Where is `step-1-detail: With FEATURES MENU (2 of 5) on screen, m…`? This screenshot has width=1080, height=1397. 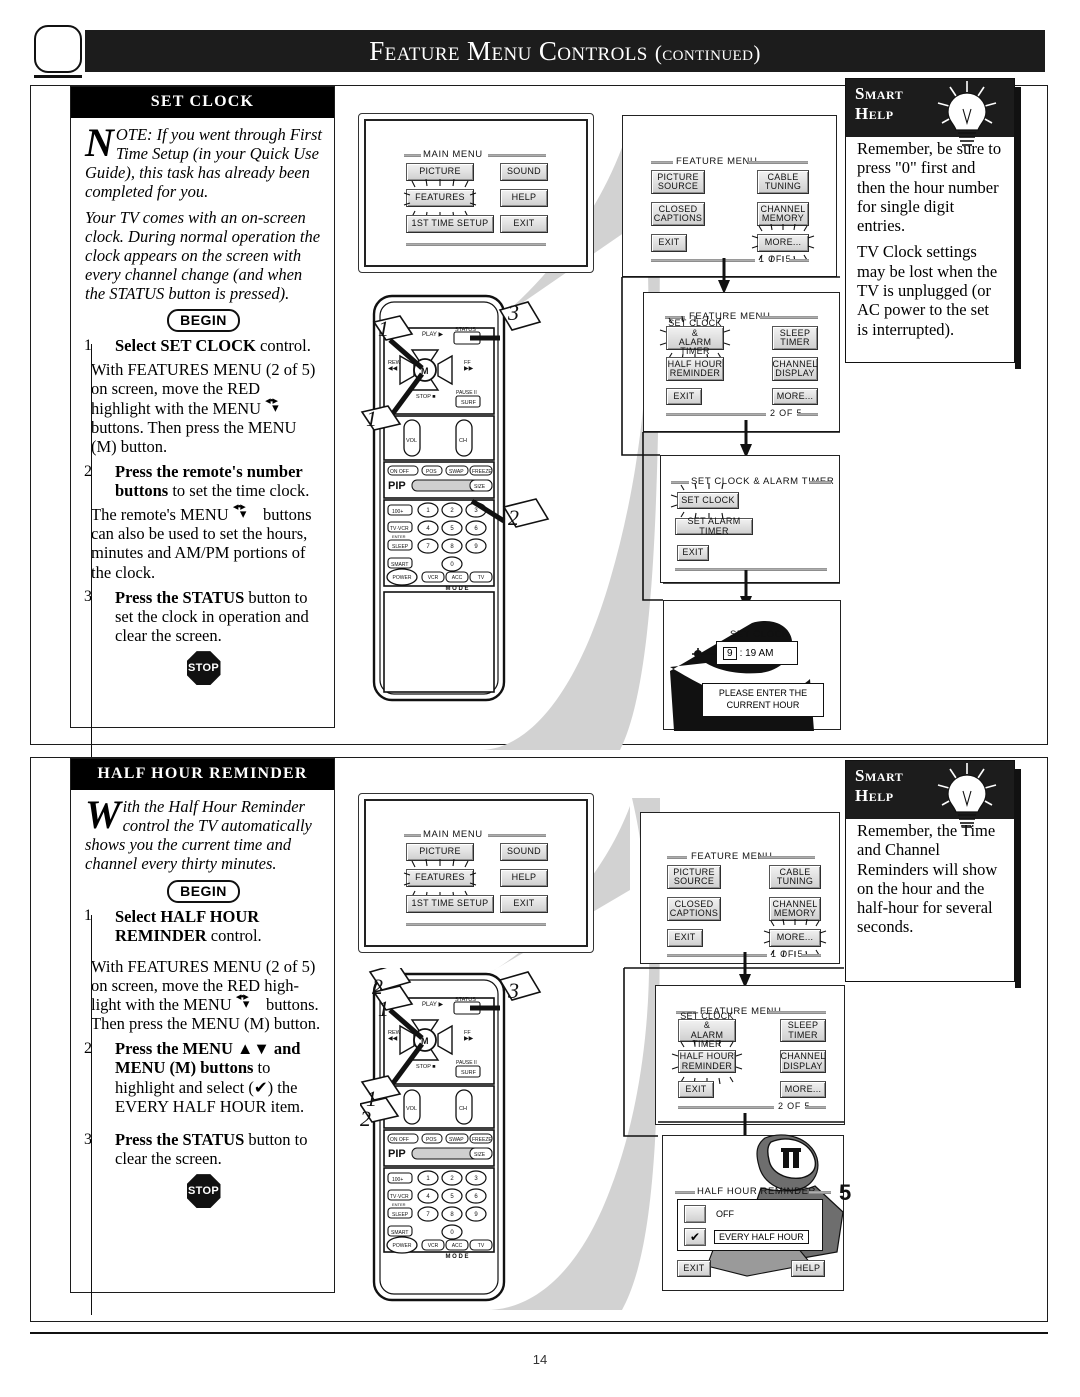 step-1-detail: With FEATURES MENU (2 of 5) on screen, m… is located at coordinates (203, 408).